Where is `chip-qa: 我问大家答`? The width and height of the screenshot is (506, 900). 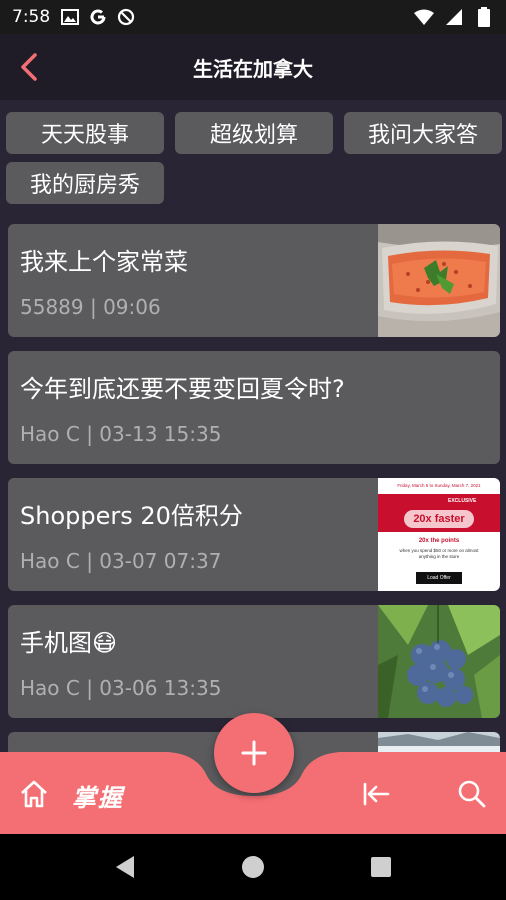 chip-qa: 我问大家答 is located at coordinates (423, 133).